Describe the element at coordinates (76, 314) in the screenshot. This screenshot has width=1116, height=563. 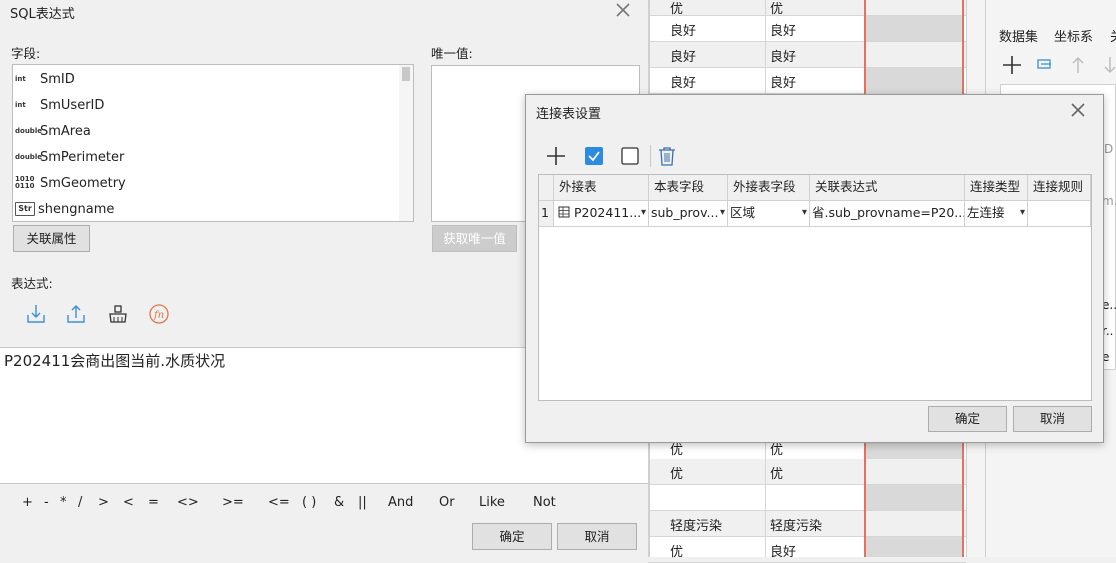
I see `export-icon` at that location.